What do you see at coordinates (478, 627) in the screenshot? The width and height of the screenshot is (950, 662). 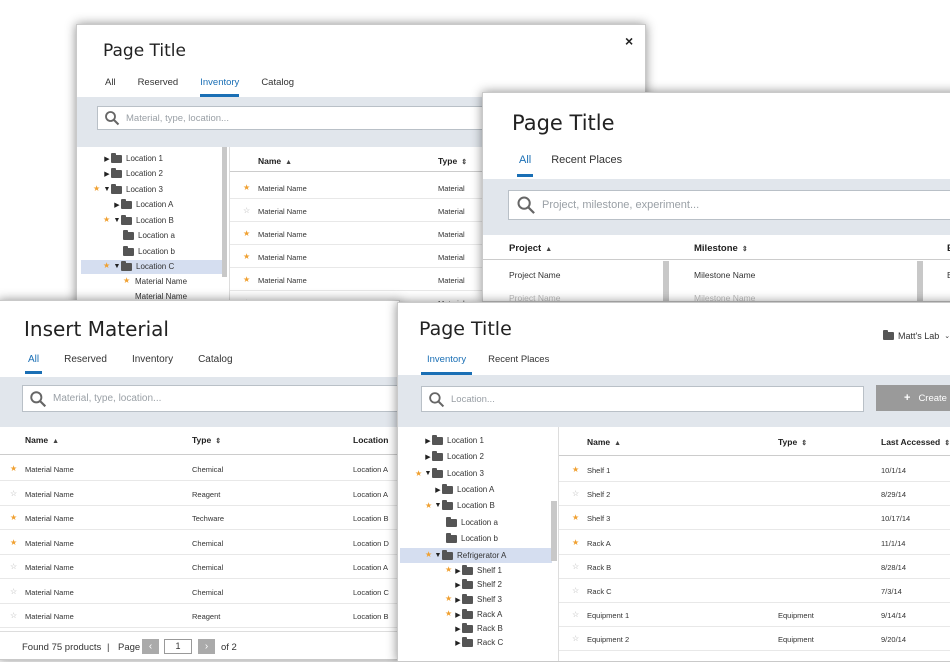 I see `tree-node: ▶ Rack B` at bounding box center [478, 627].